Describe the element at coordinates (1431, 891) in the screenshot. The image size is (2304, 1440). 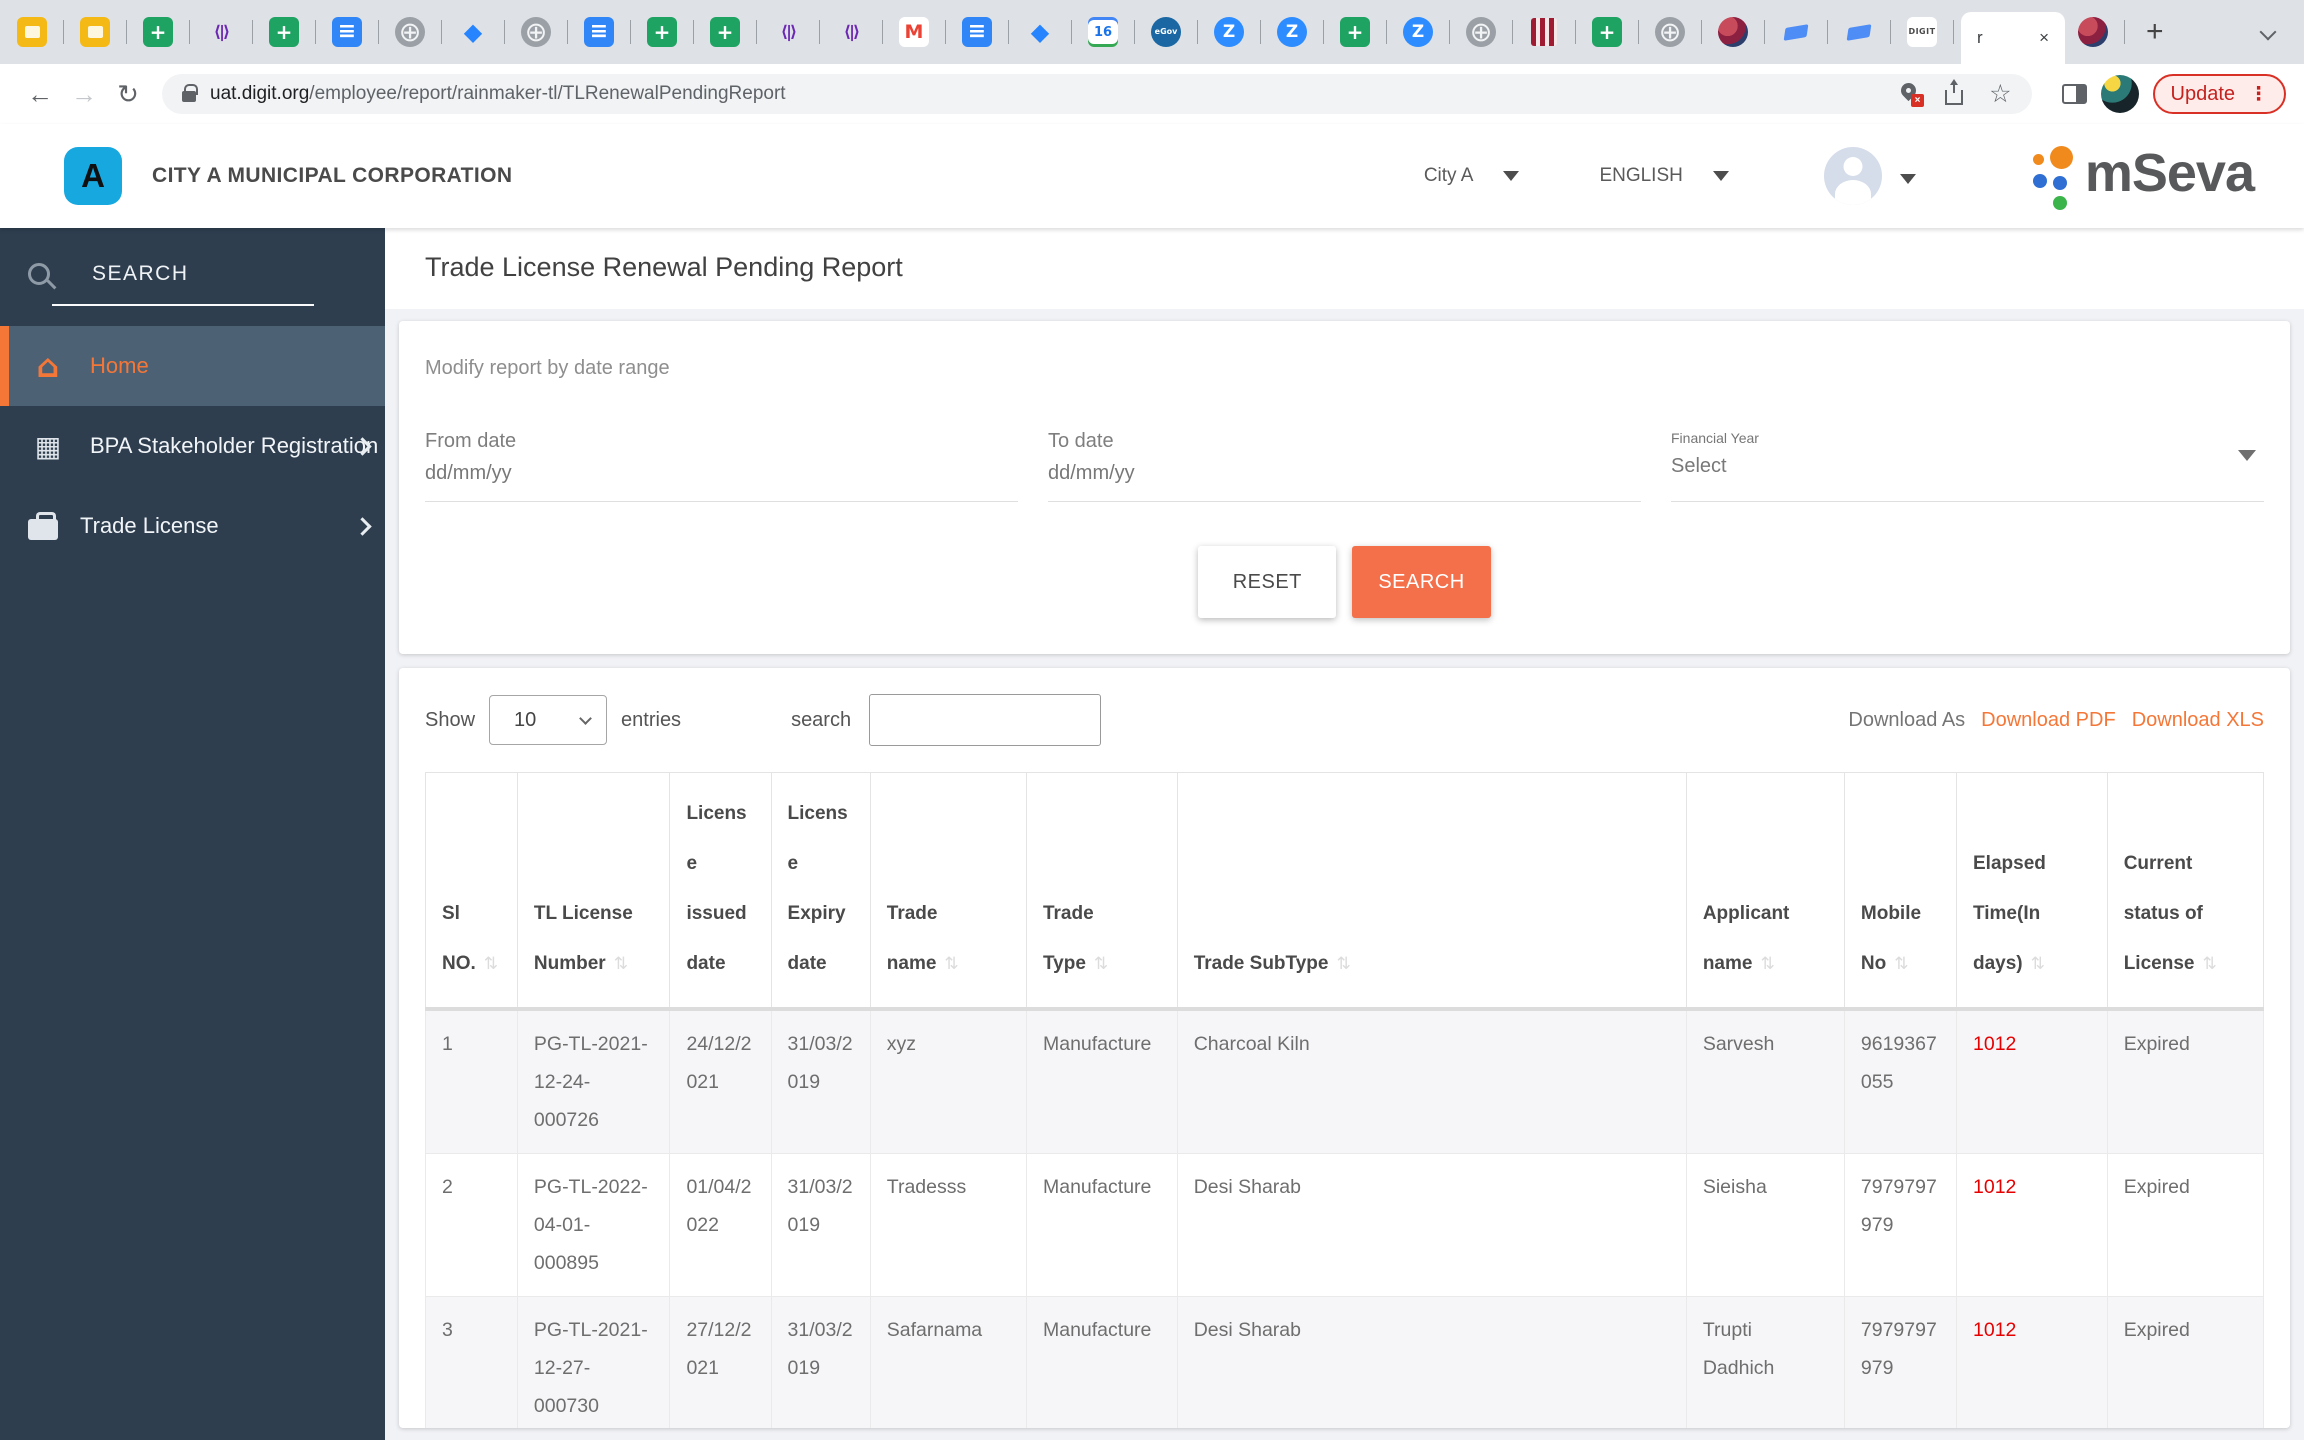
I see `column-header: Trade SubType ⇅` at that location.